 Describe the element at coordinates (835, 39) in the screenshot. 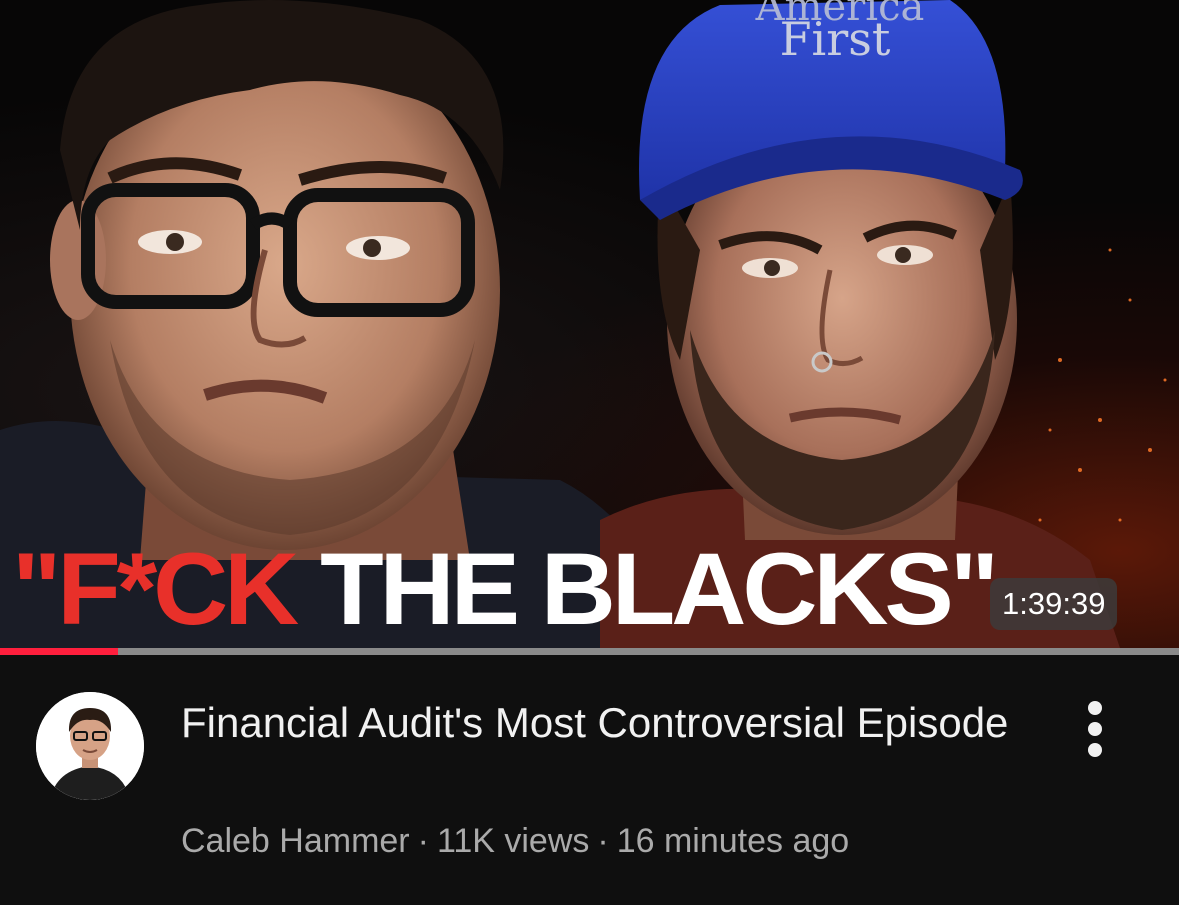

I see `hat-text-bottom: First` at that location.